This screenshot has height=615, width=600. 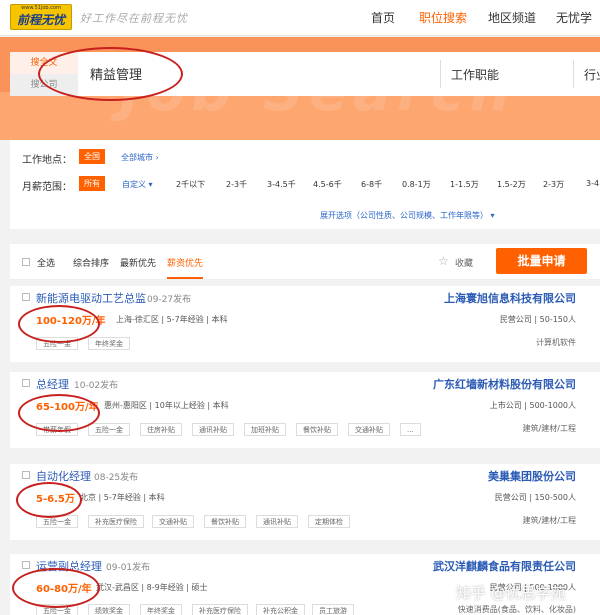 I want to click on job-date: 09-01发布, so click(x=128, y=568).